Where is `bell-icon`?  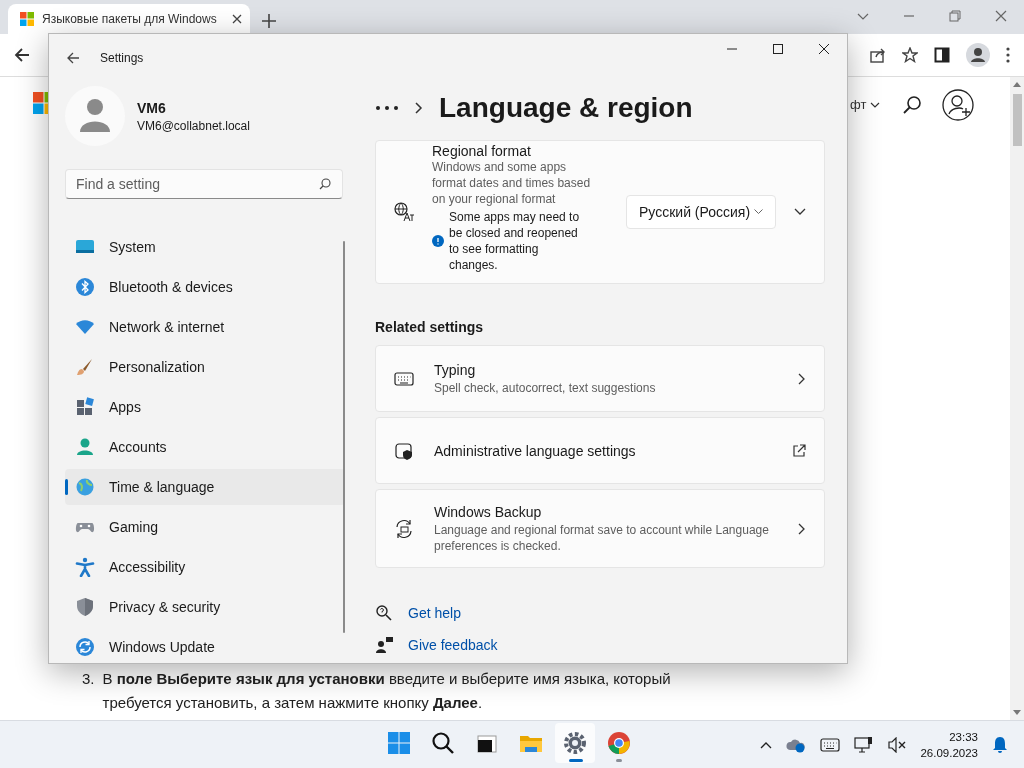 bell-icon is located at coordinates (1000, 744).